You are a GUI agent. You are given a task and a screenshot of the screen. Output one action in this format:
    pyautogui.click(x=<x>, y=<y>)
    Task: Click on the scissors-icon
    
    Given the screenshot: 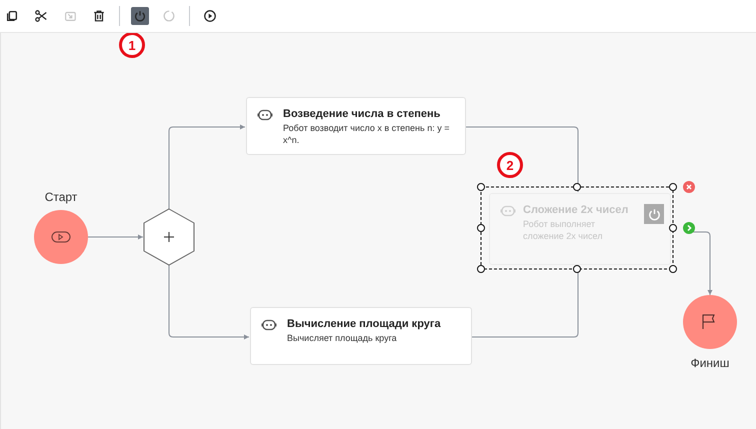 What is the action you would take?
    pyautogui.click(x=41, y=16)
    